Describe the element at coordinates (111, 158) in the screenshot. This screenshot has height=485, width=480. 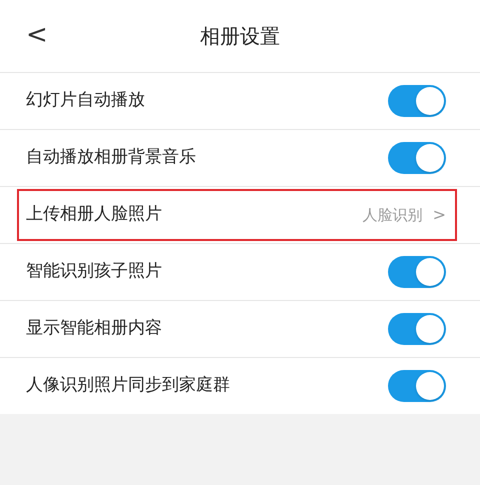
I see `setting-label: 自动播放相册背景音乐` at that location.